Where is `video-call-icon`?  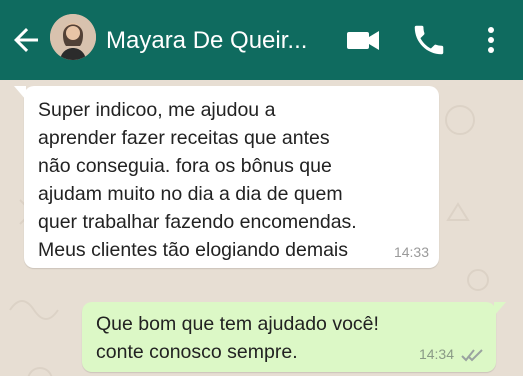 video-call-icon is located at coordinates (363, 40).